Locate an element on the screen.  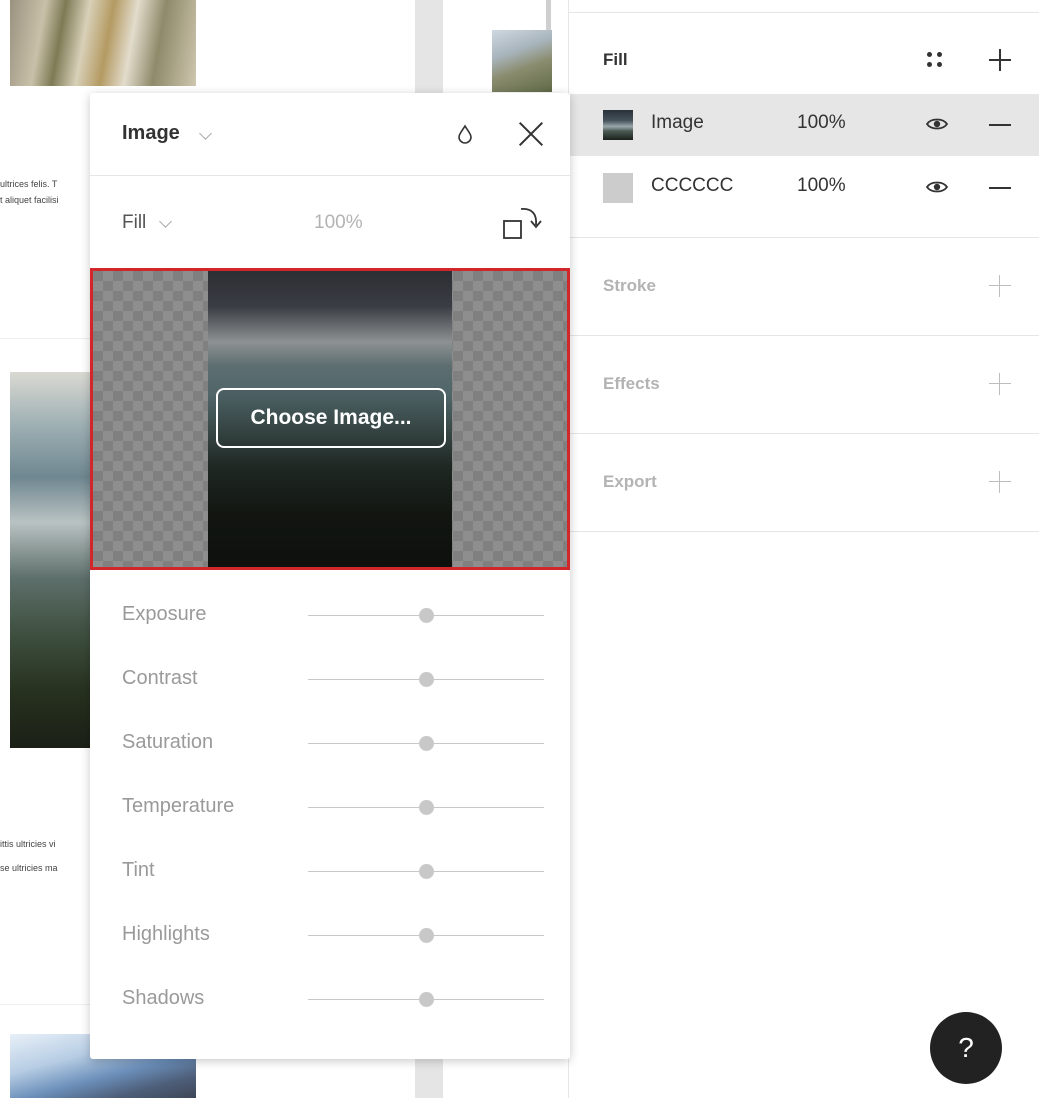
image-swatch is located at coordinates (618, 125).